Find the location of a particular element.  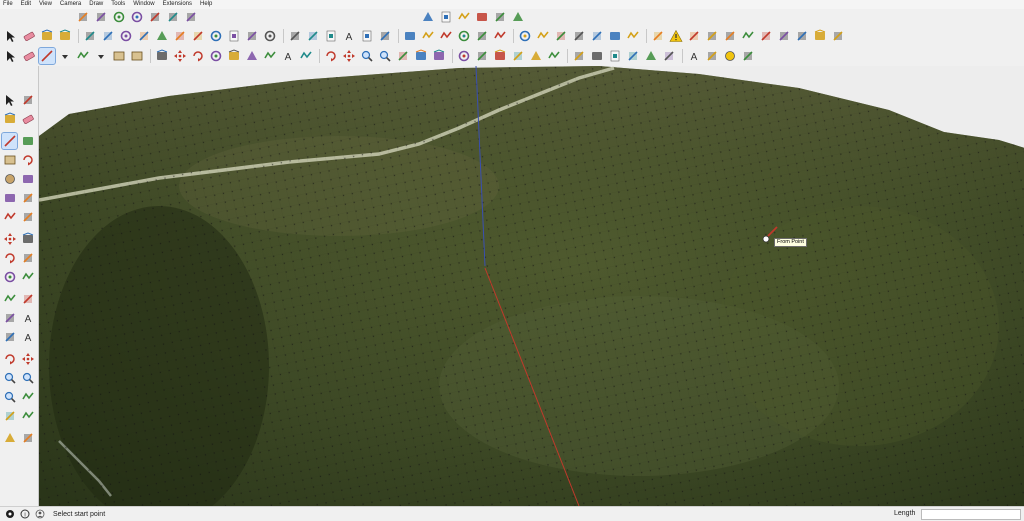

push-pull-icon is located at coordinates (27, 239).